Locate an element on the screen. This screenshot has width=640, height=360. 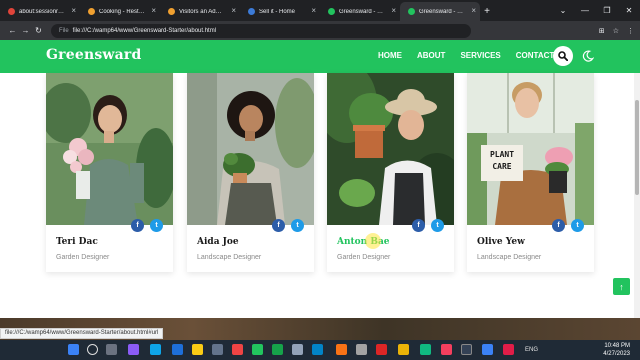
chrome-icon is located at coordinates (257, 349).